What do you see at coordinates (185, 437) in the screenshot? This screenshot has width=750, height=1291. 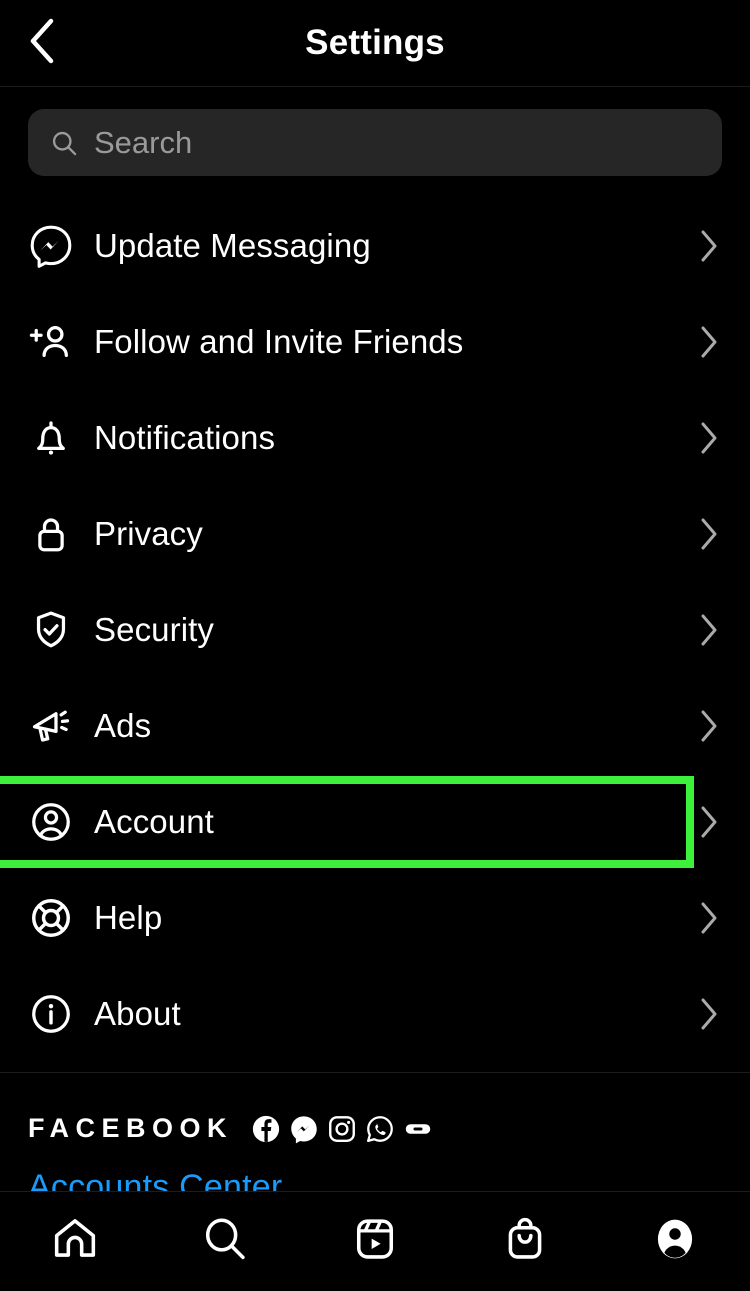 I see `menu-label: Notifications` at bounding box center [185, 437].